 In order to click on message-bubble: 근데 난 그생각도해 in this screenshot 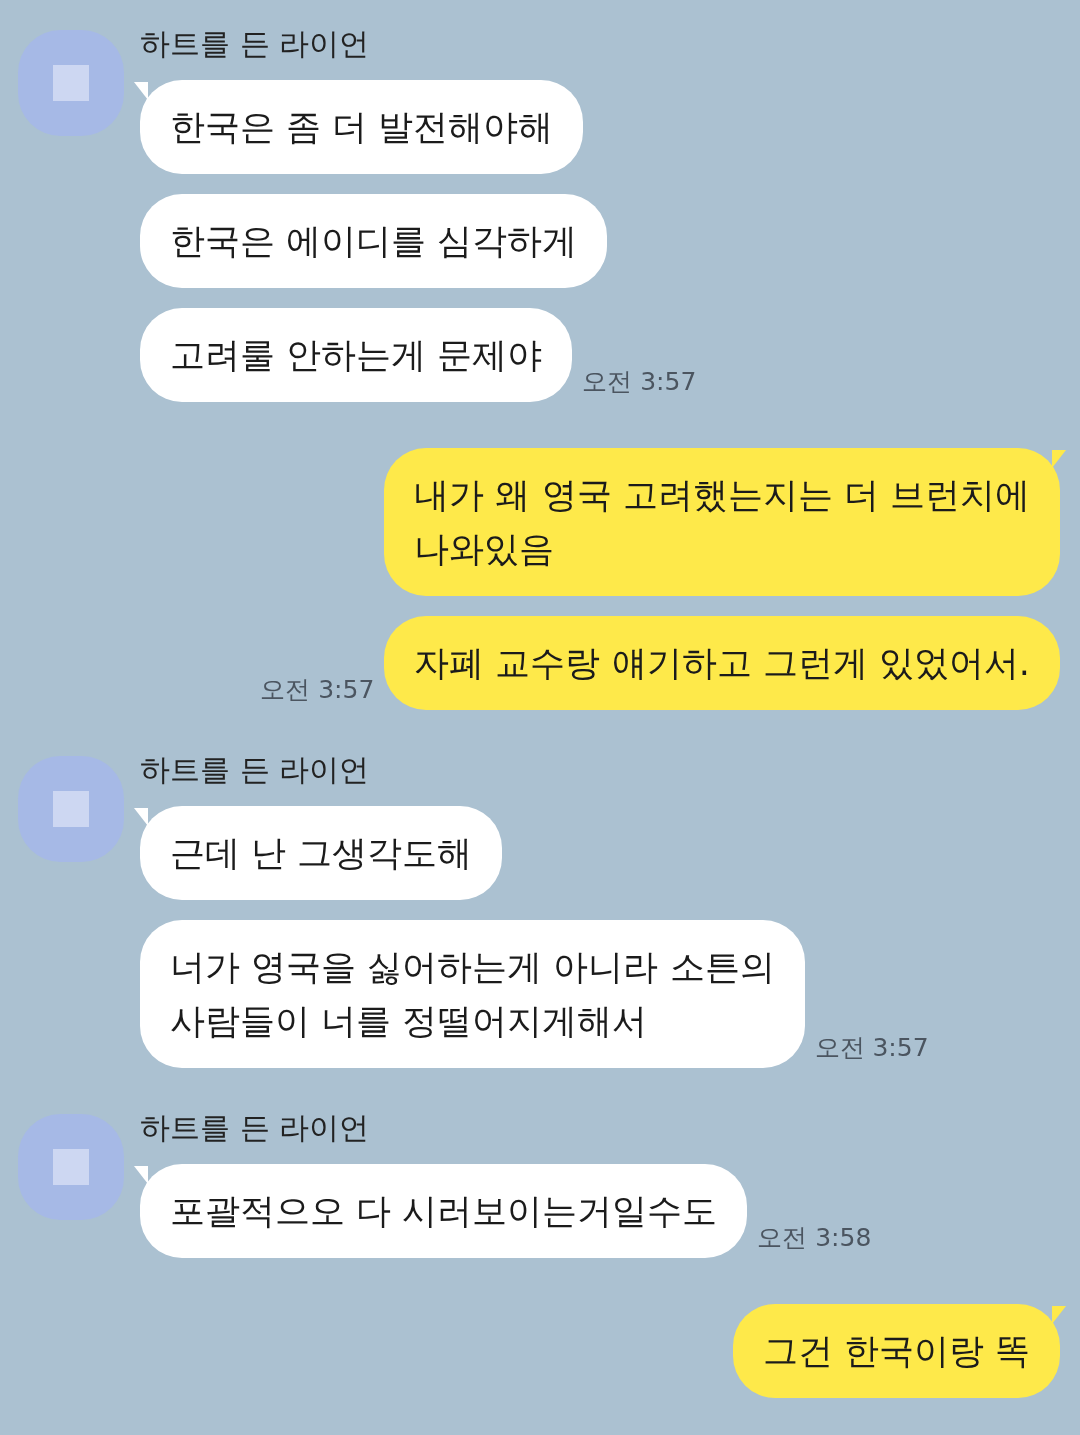, I will do `click(321, 853)`.